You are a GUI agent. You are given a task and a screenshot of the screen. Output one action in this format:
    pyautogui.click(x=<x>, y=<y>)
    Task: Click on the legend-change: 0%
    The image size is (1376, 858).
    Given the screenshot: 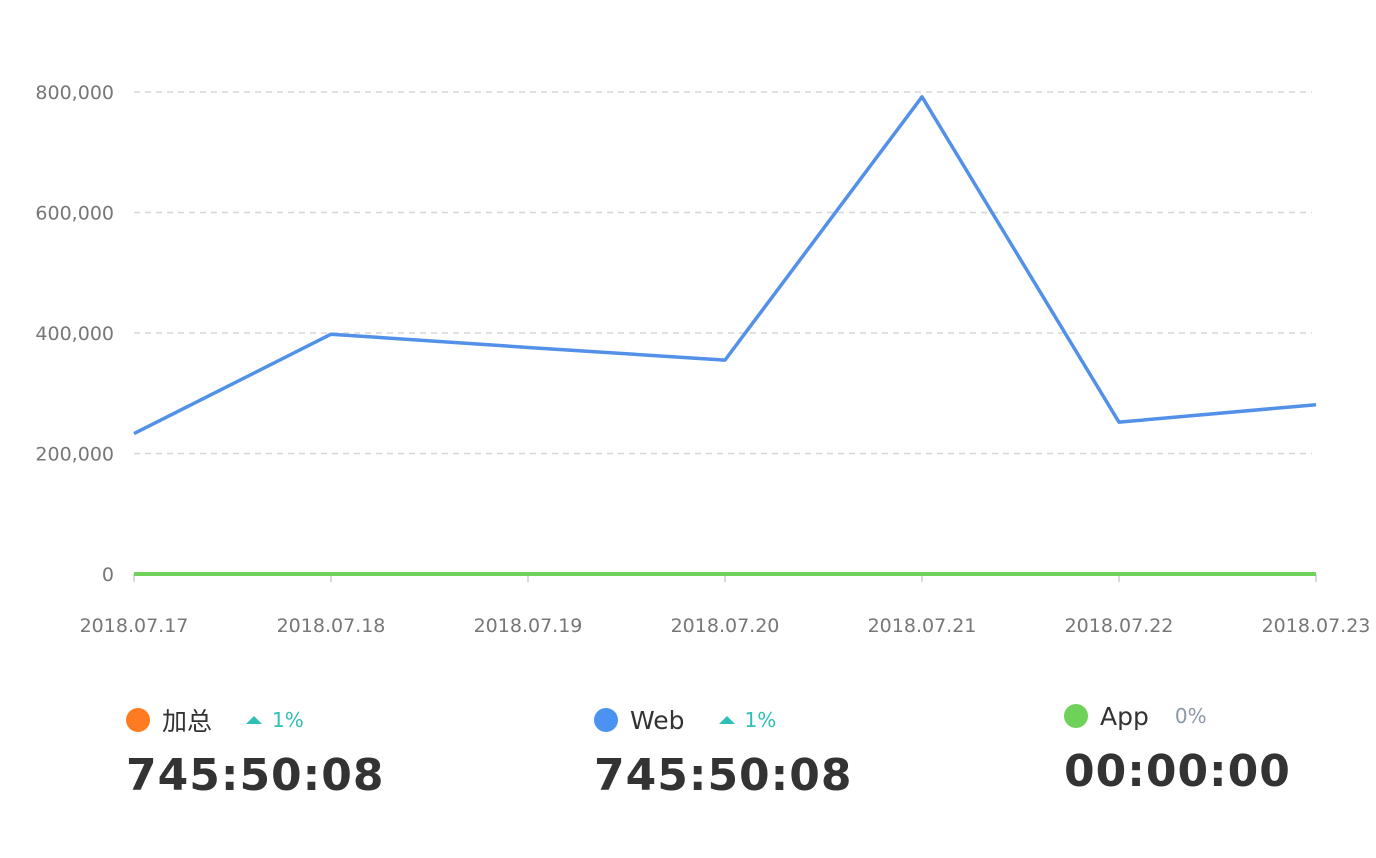 What is the action you would take?
    pyautogui.click(x=1191, y=716)
    